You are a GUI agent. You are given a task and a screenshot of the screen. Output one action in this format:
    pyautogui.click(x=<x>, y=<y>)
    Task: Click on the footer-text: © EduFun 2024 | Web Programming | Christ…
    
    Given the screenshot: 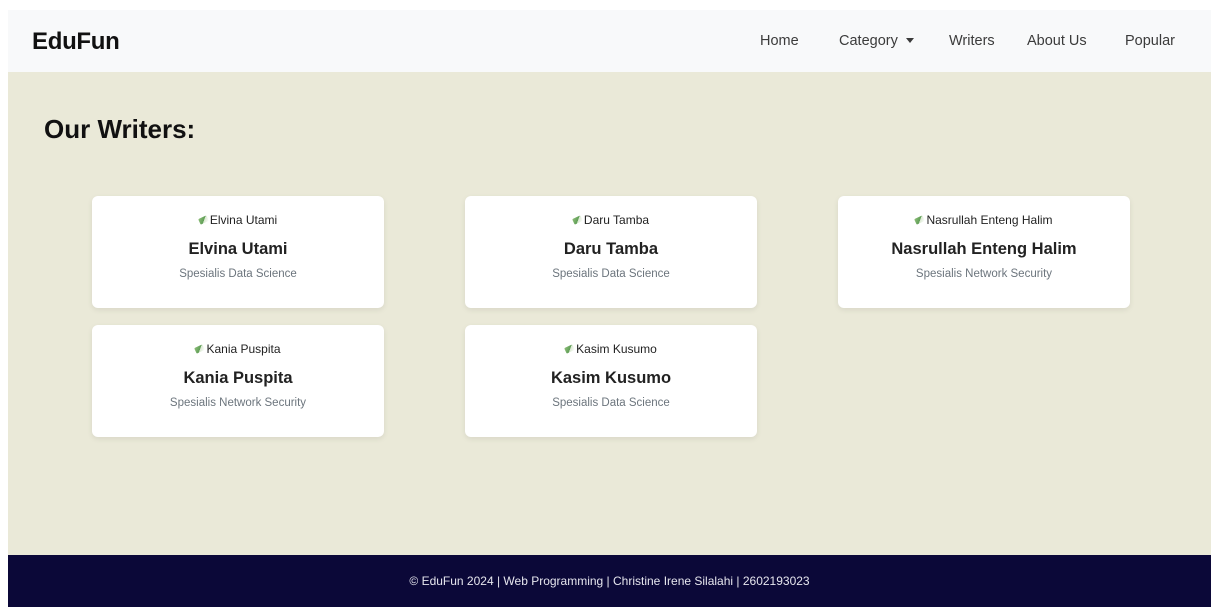 What is the action you would take?
    pyautogui.click(x=609, y=581)
    